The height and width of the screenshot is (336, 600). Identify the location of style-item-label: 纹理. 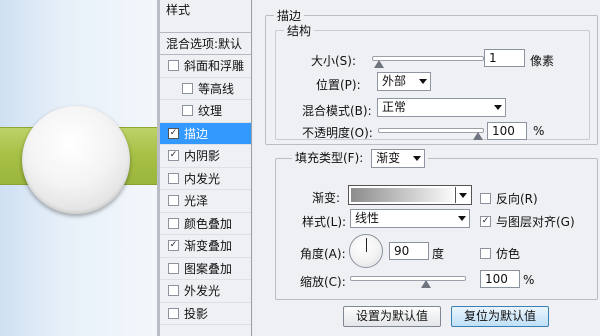
(210, 111).